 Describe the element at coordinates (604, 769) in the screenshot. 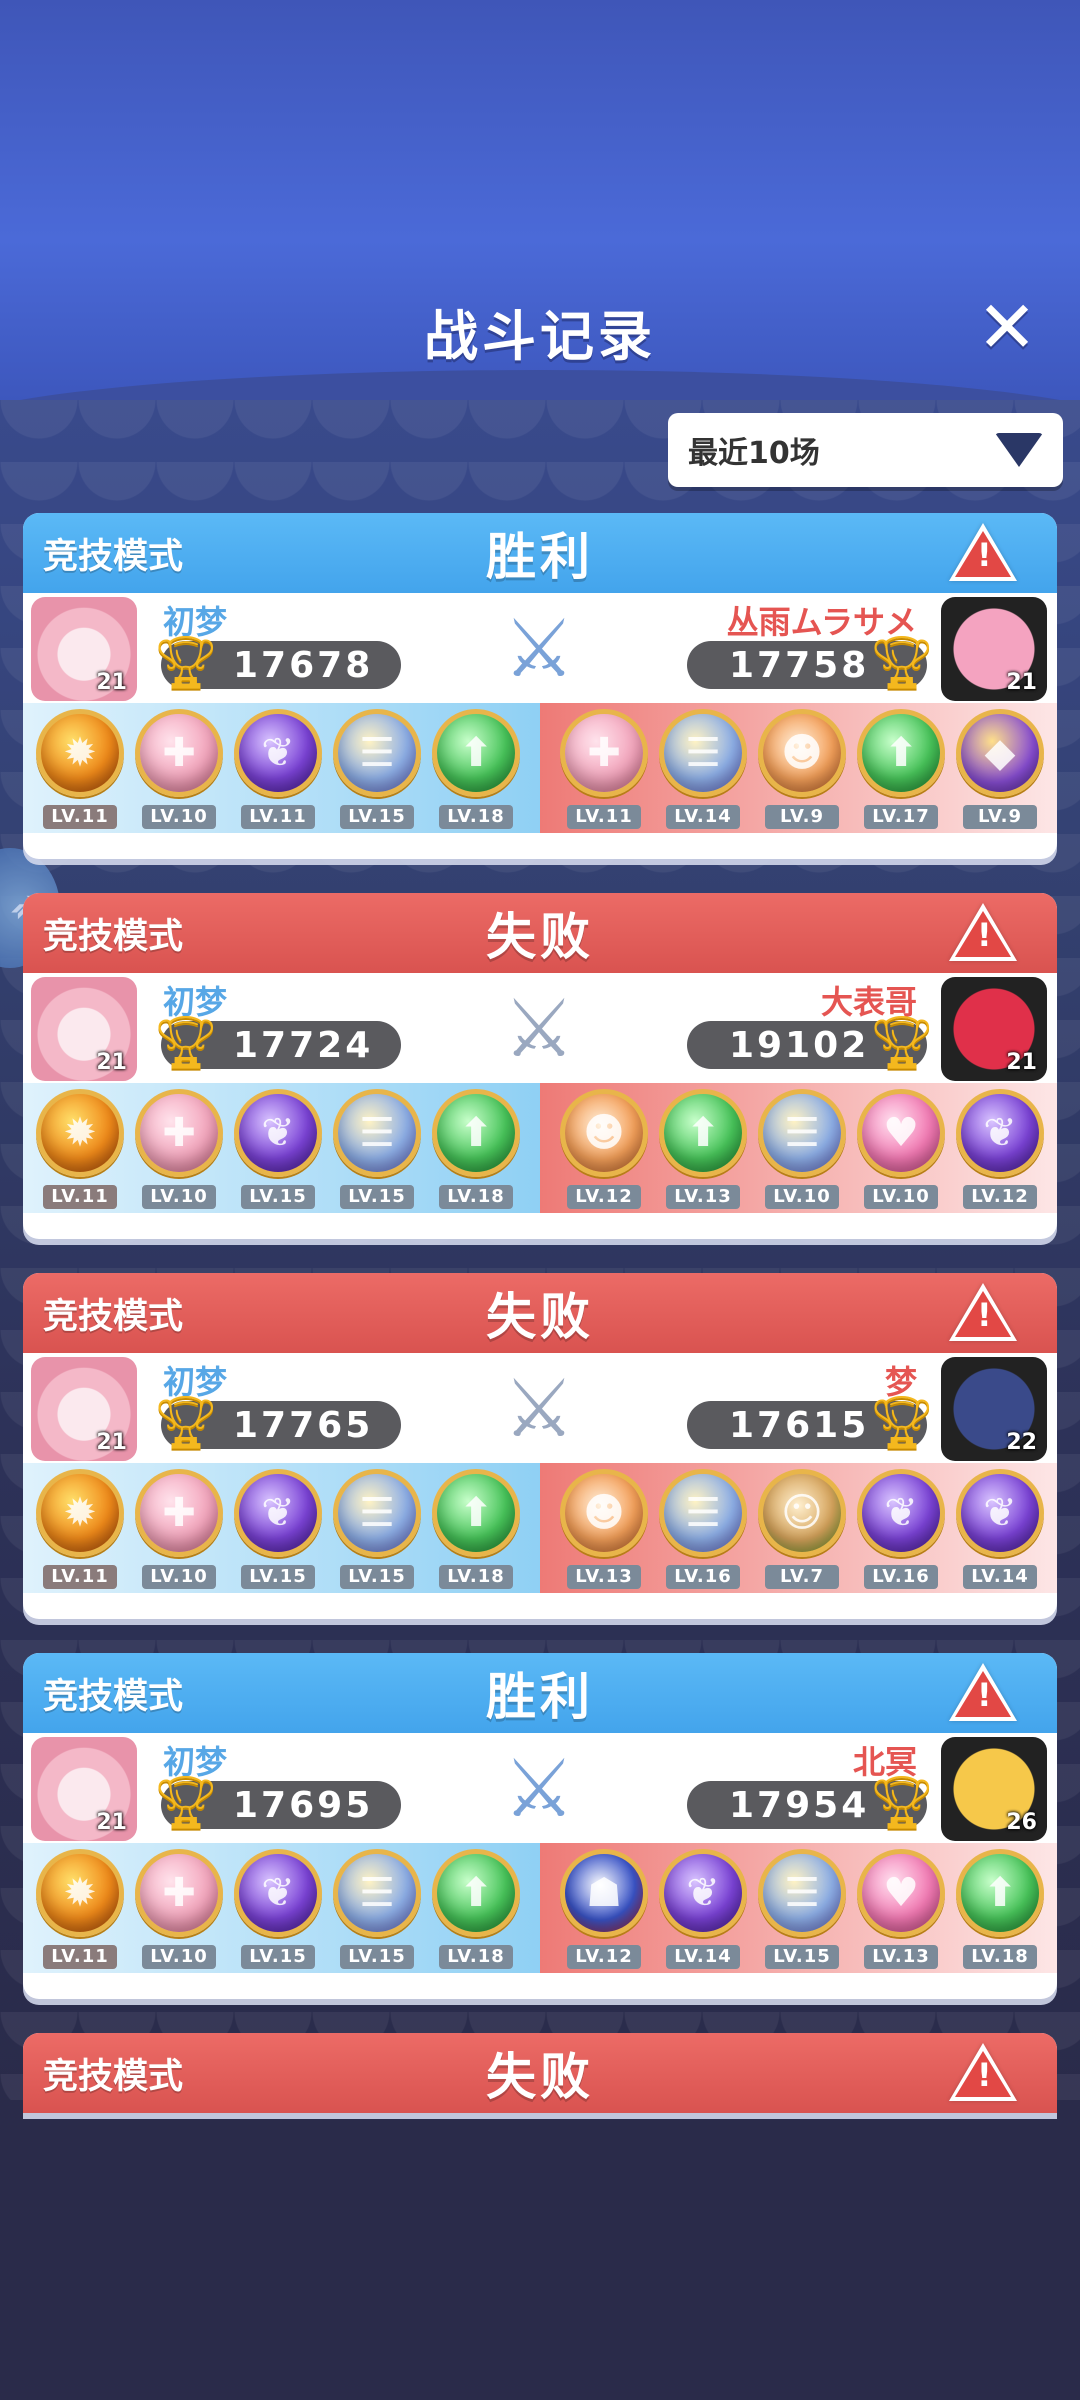

I see `opponent-hero: ✚ LV.11` at that location.